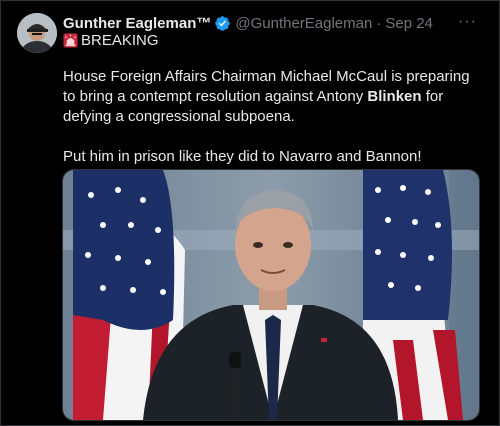 This screenshot has width=500, height=426. Describe the element at coordinates (222, 23) in the screenshot. I see `verified-badge-icon` at that location.